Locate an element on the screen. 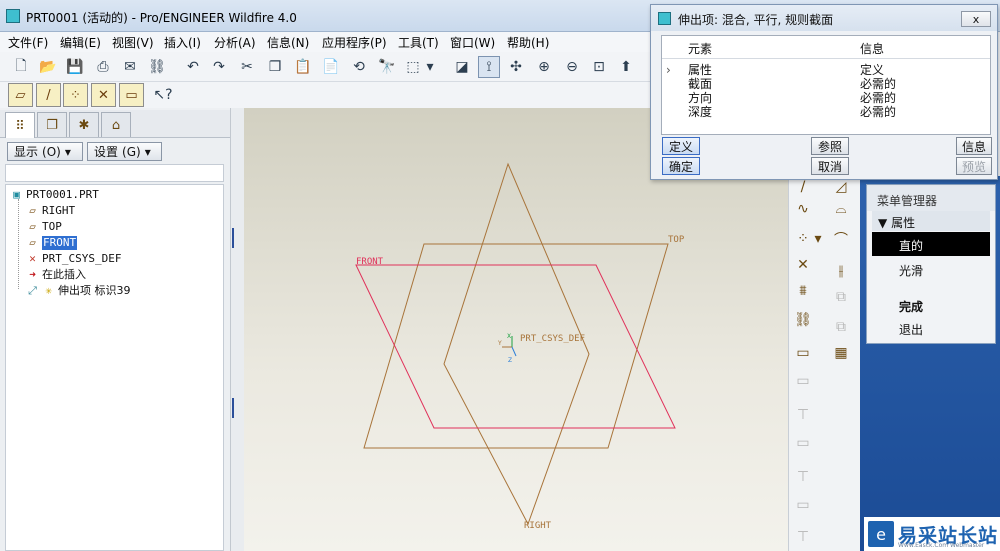 The height and width of the screenshot is (551, 1000). orient-mode-icon: ✣ is located at coordinates (516, 67).